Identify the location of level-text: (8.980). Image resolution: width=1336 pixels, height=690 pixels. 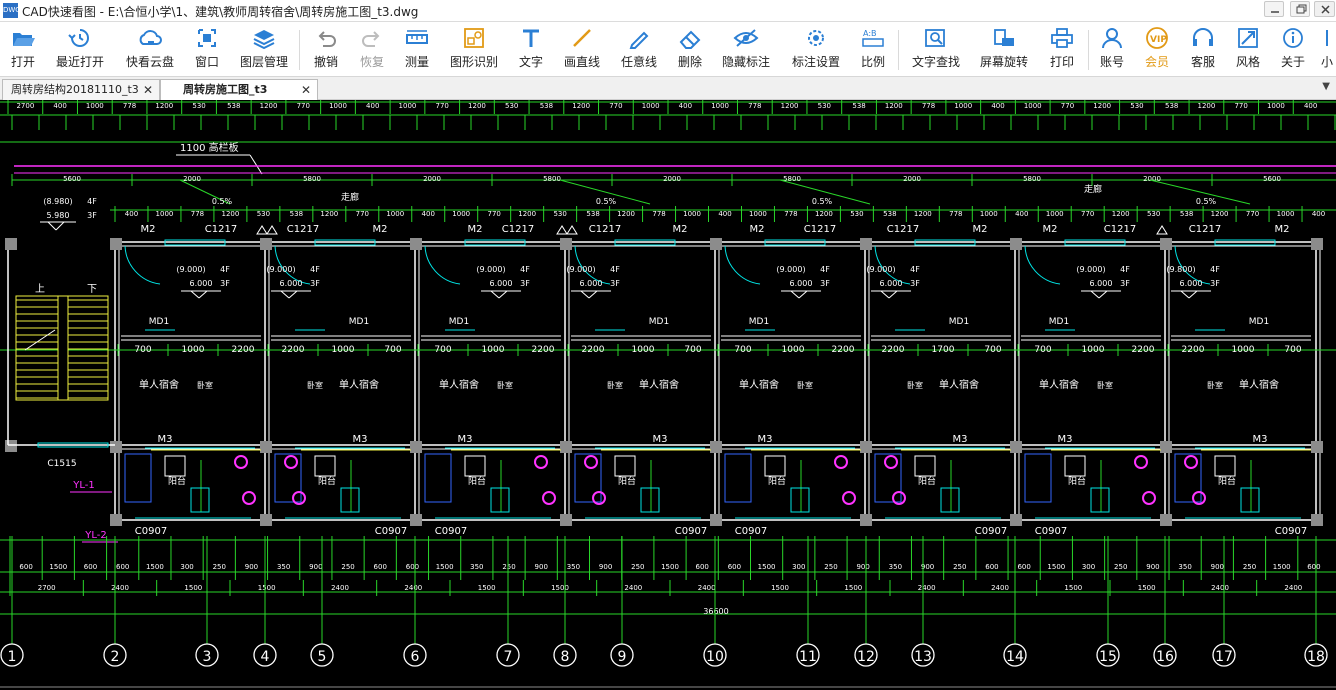
(57, 201).